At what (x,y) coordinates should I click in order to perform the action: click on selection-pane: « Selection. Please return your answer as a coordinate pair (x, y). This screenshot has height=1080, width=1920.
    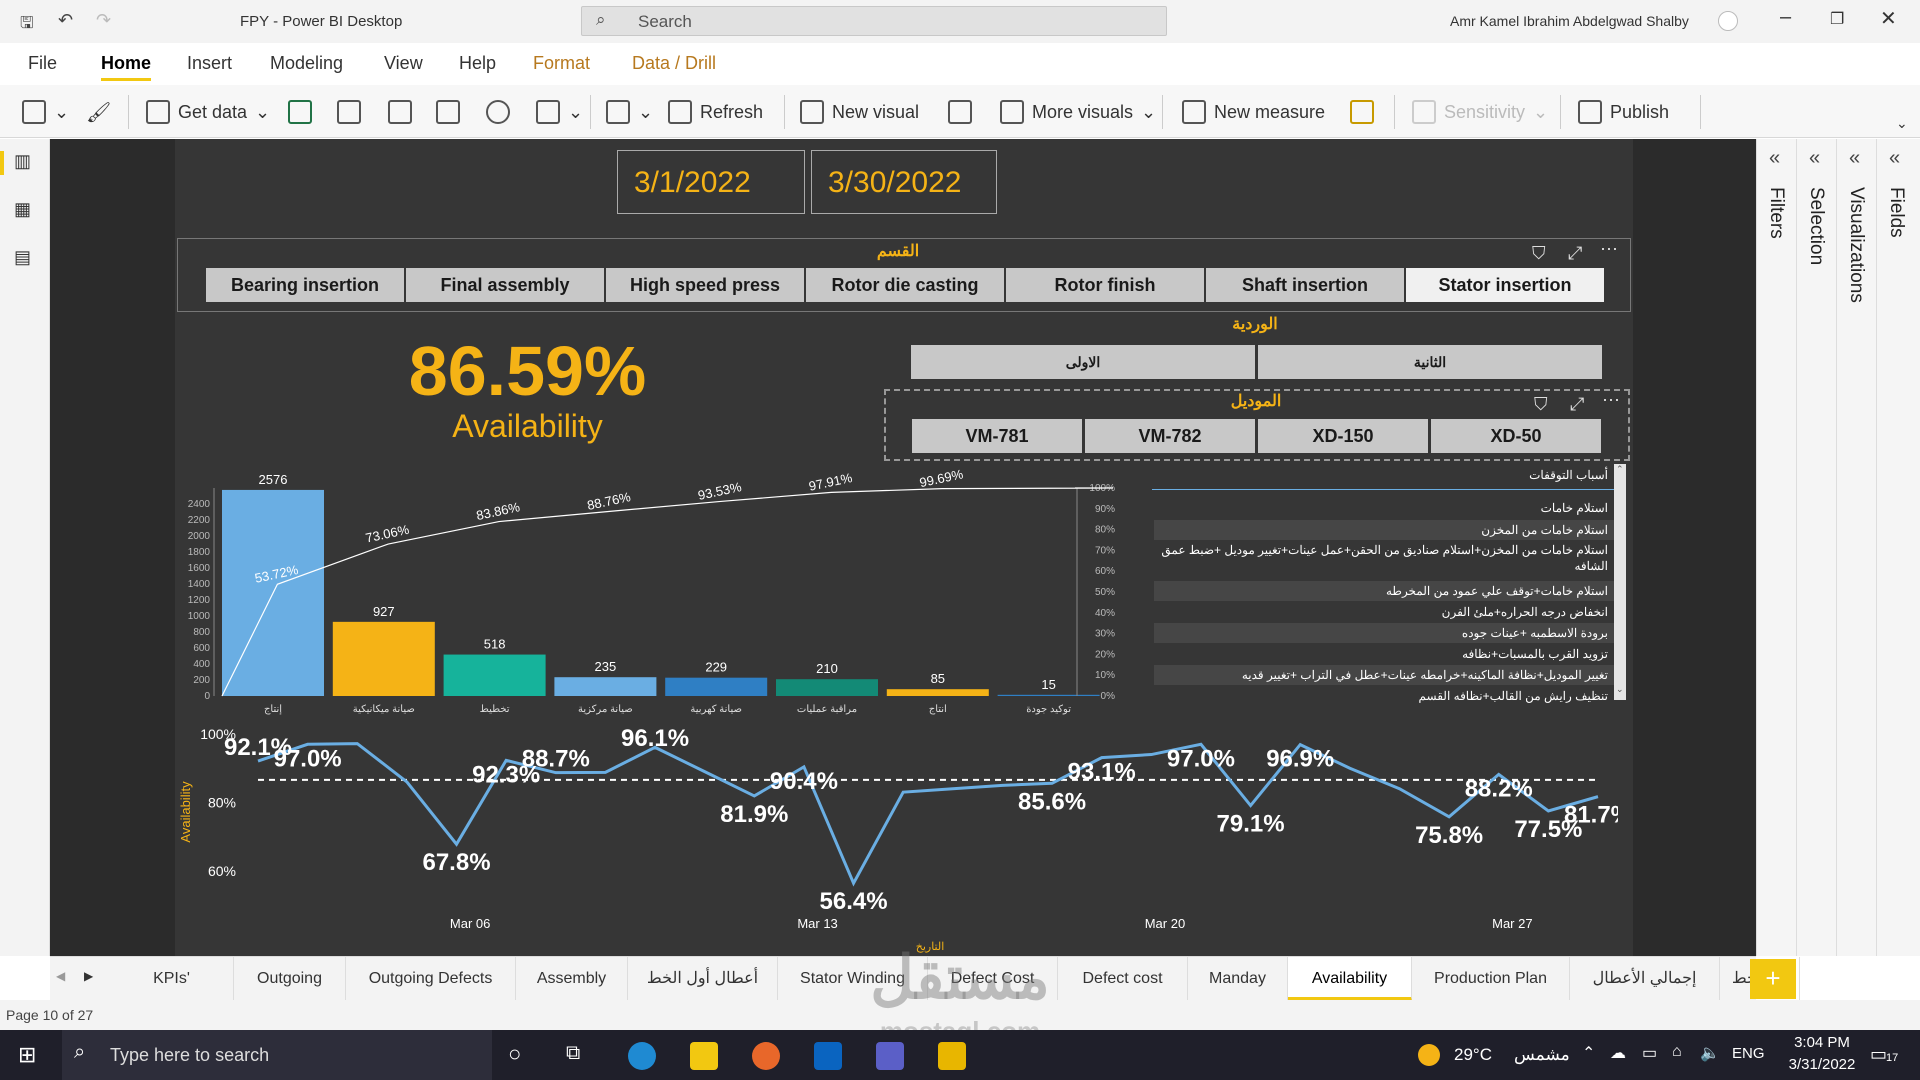
    Looking at the image, I should click on (1816, 547).